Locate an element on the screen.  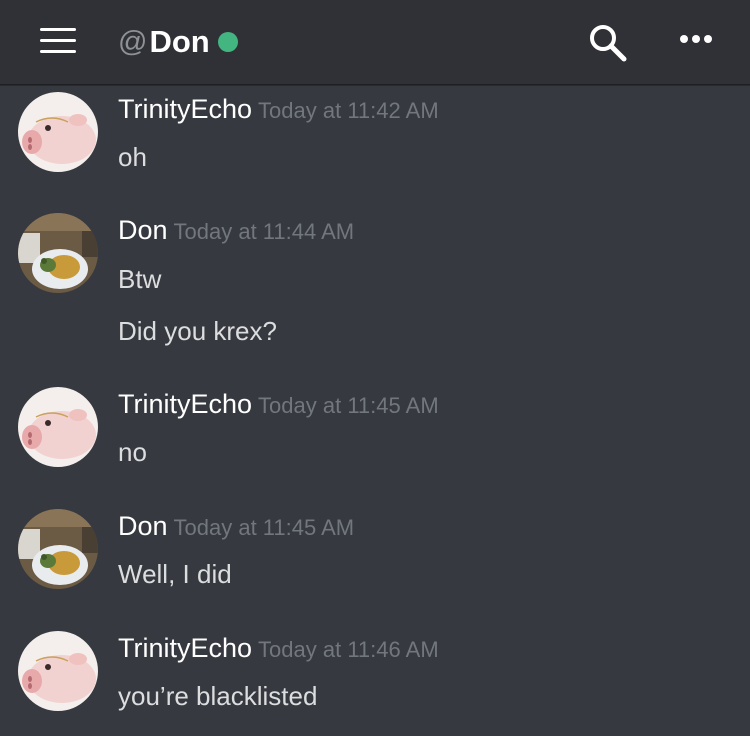
message-timestamp: Today at 11:44 AM is located at coordinates (264, 231).